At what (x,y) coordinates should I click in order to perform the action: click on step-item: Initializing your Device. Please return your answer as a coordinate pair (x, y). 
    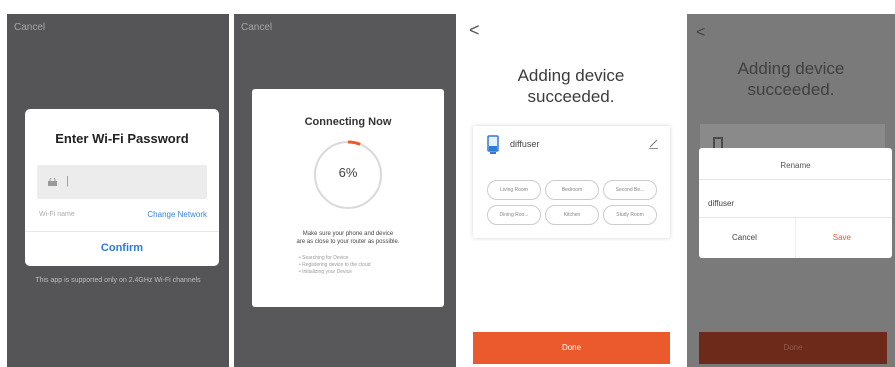
    Looking at the image, I should click on (335, 272).